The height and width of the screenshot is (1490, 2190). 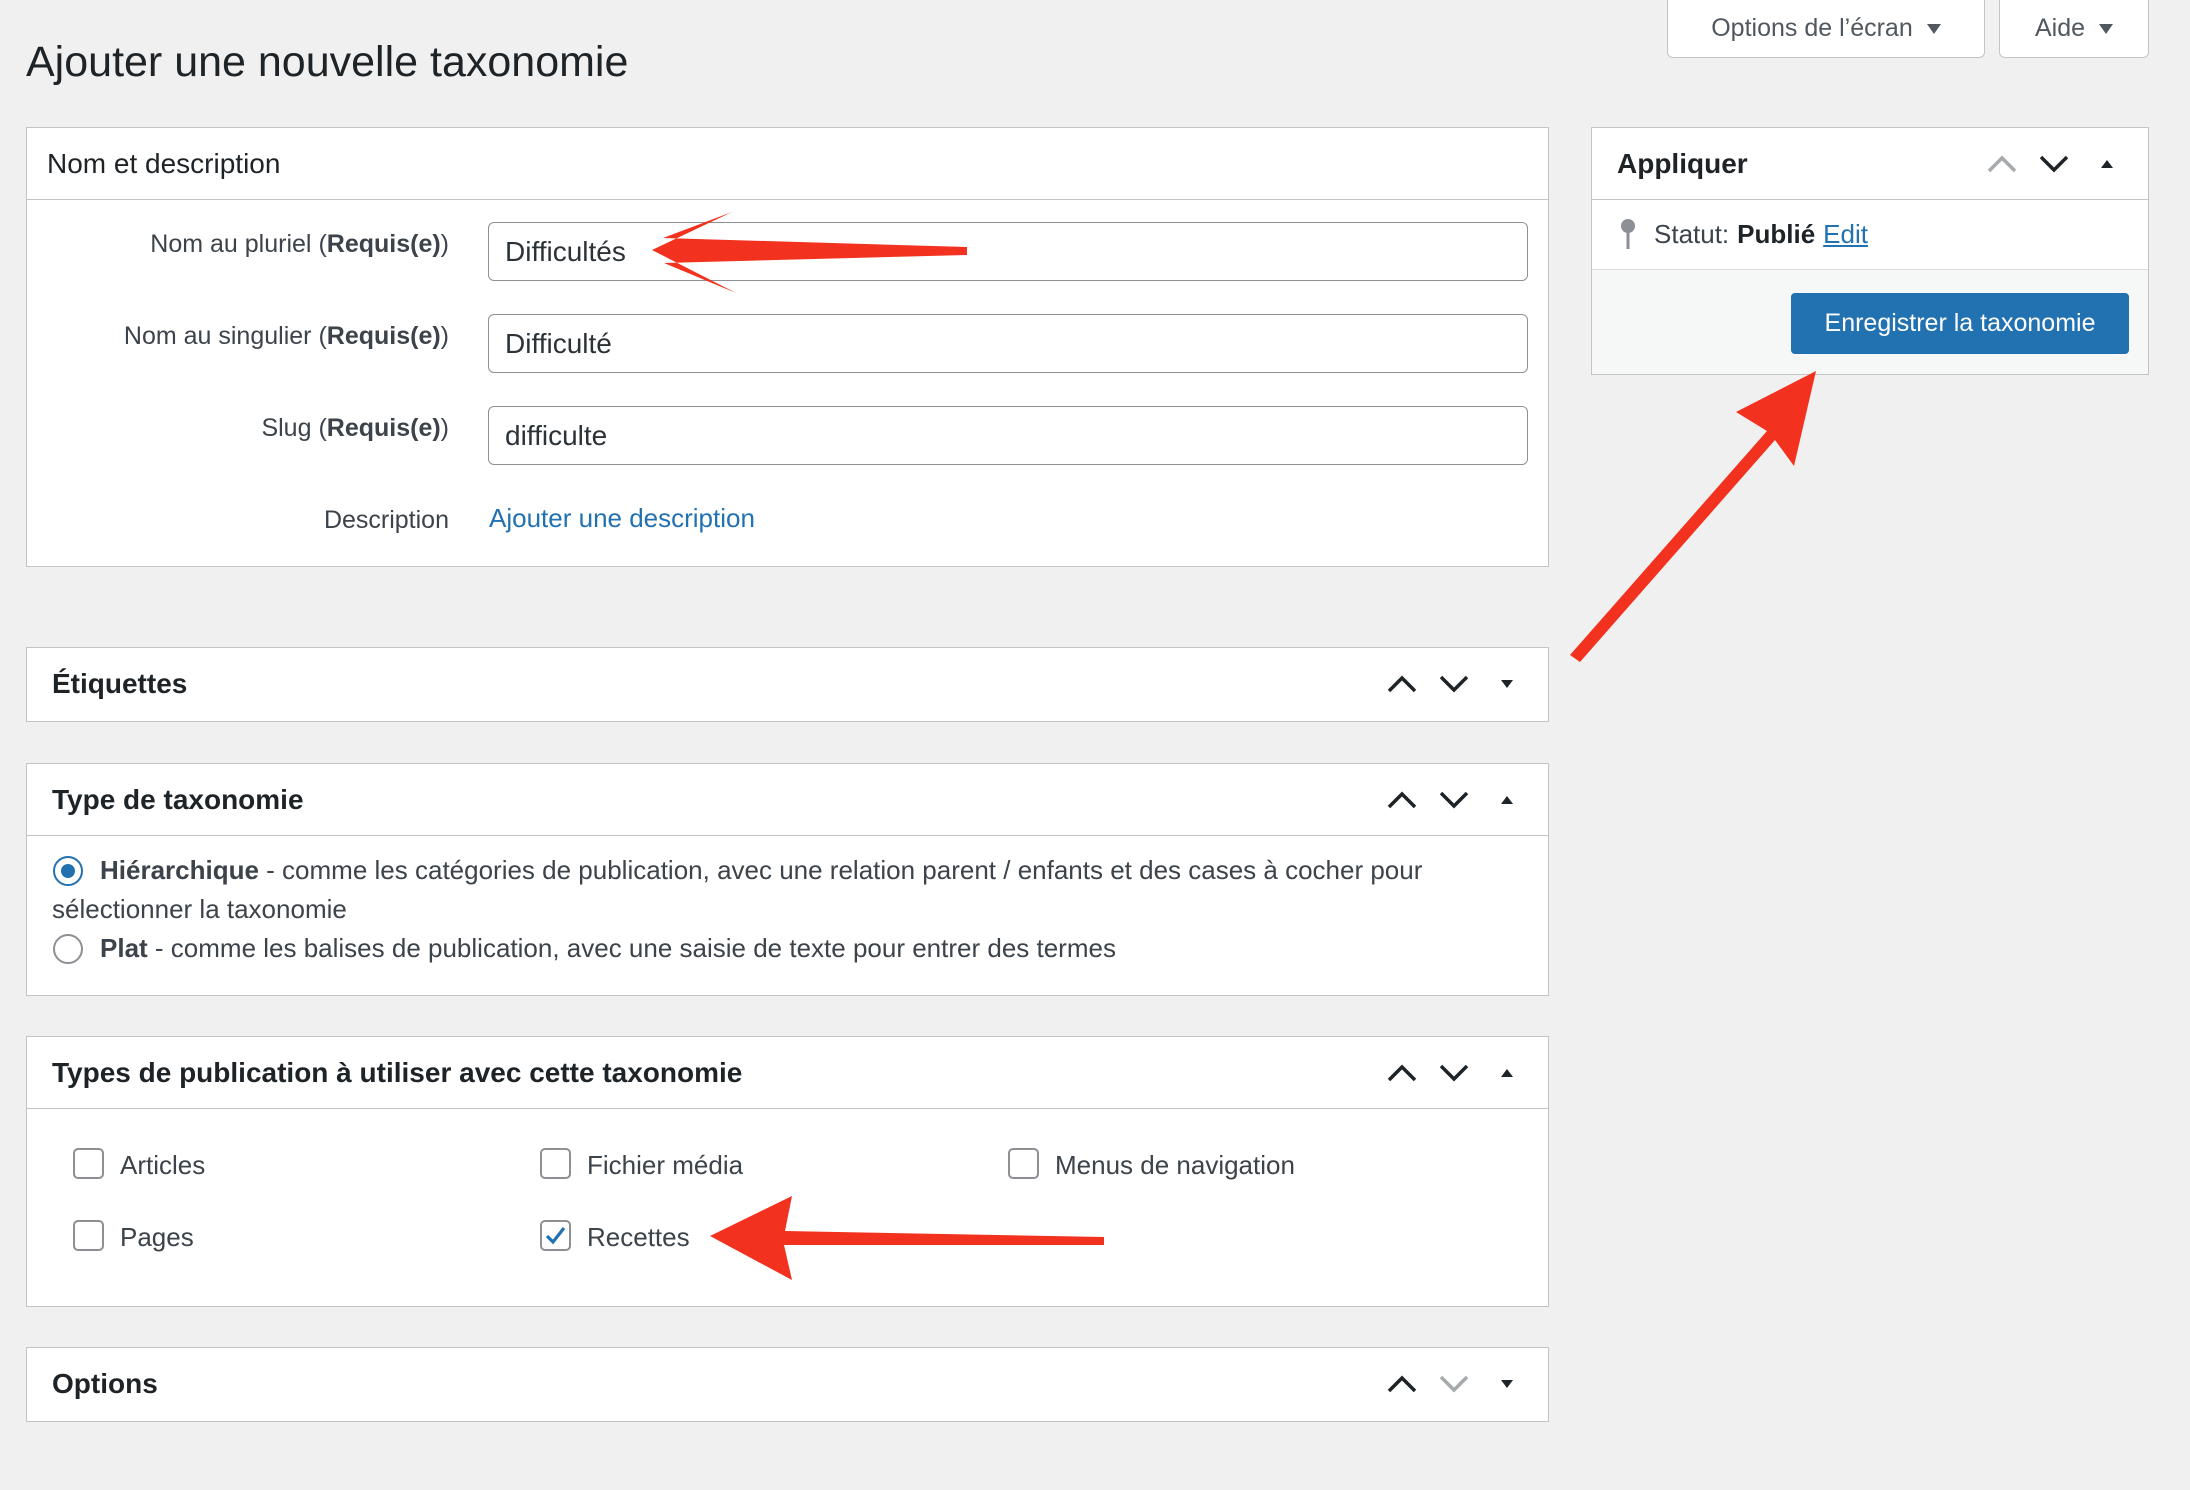 What do you see at coordinates (907, 1238) in the screenshot?
I see `arrow-to-recettes` at bounding box center [907, 1238].